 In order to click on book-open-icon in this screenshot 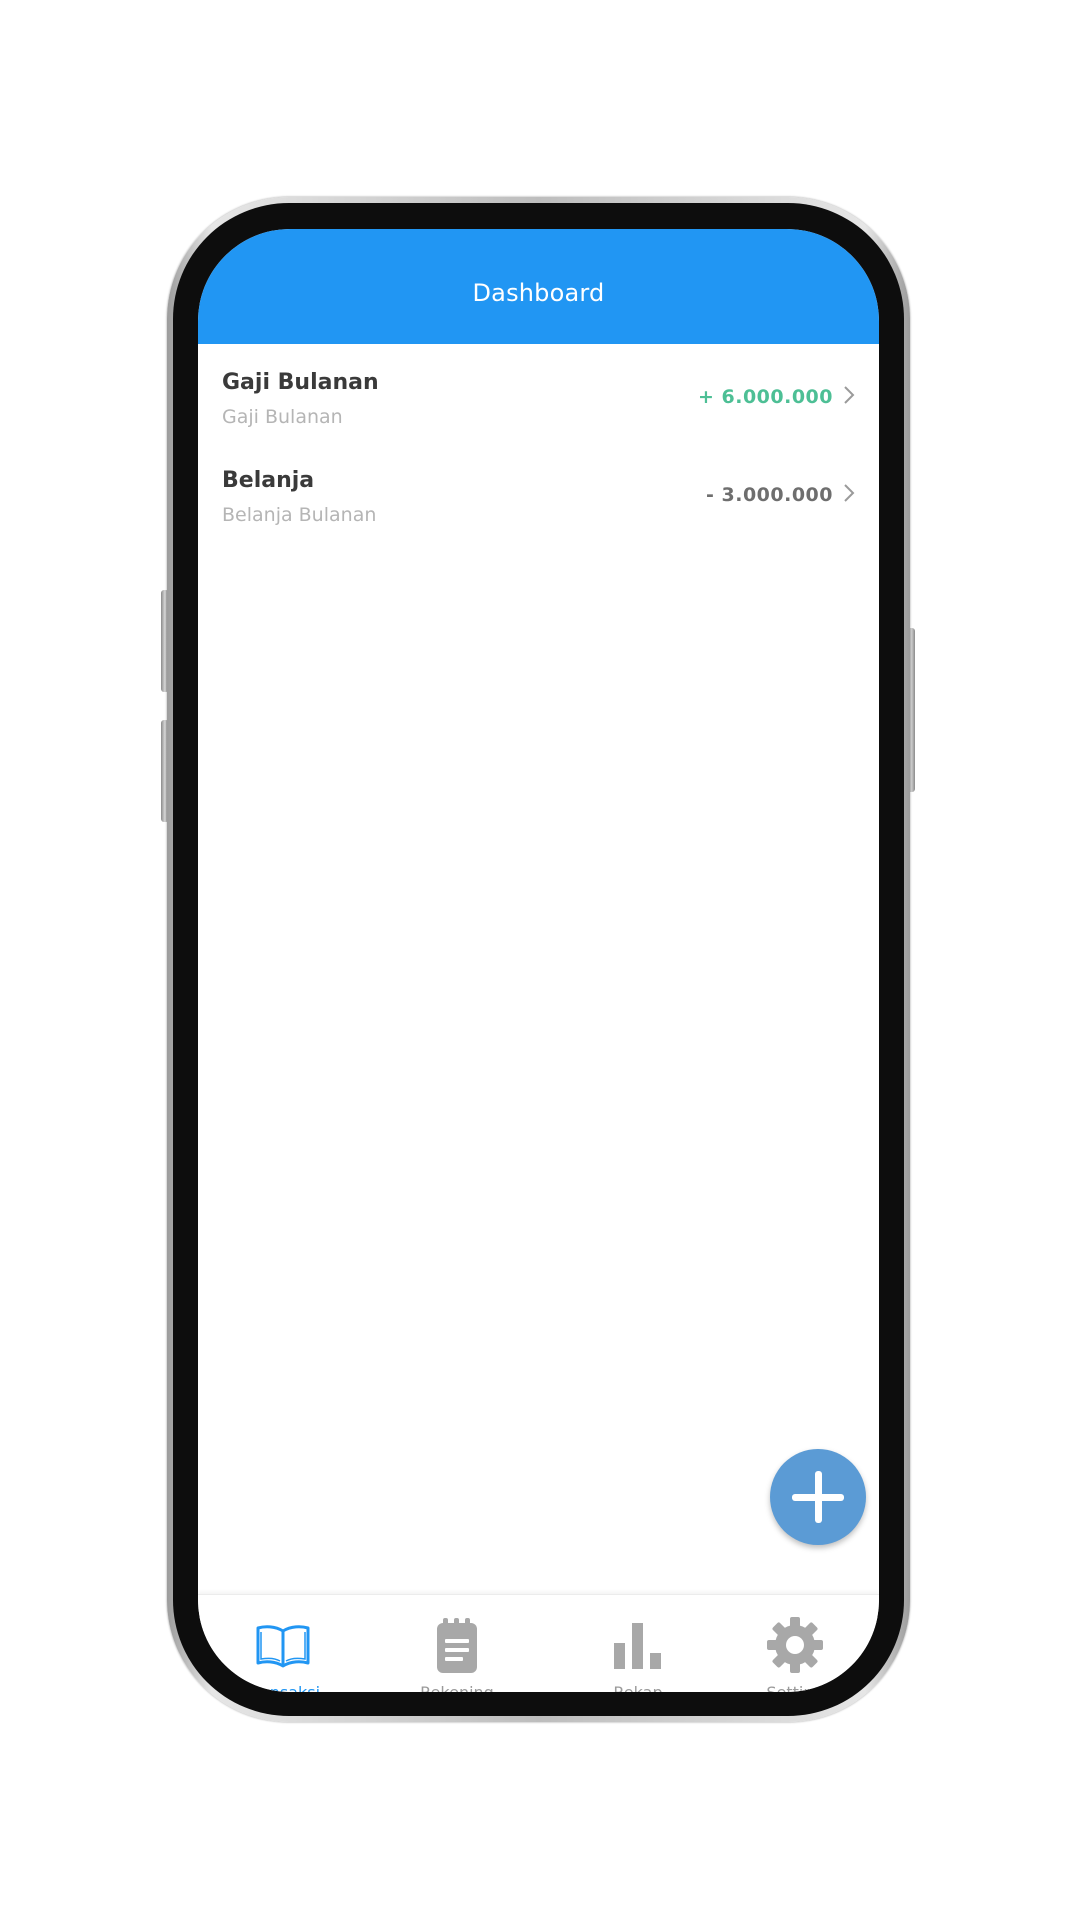, I will do `click(283, 1646)`.